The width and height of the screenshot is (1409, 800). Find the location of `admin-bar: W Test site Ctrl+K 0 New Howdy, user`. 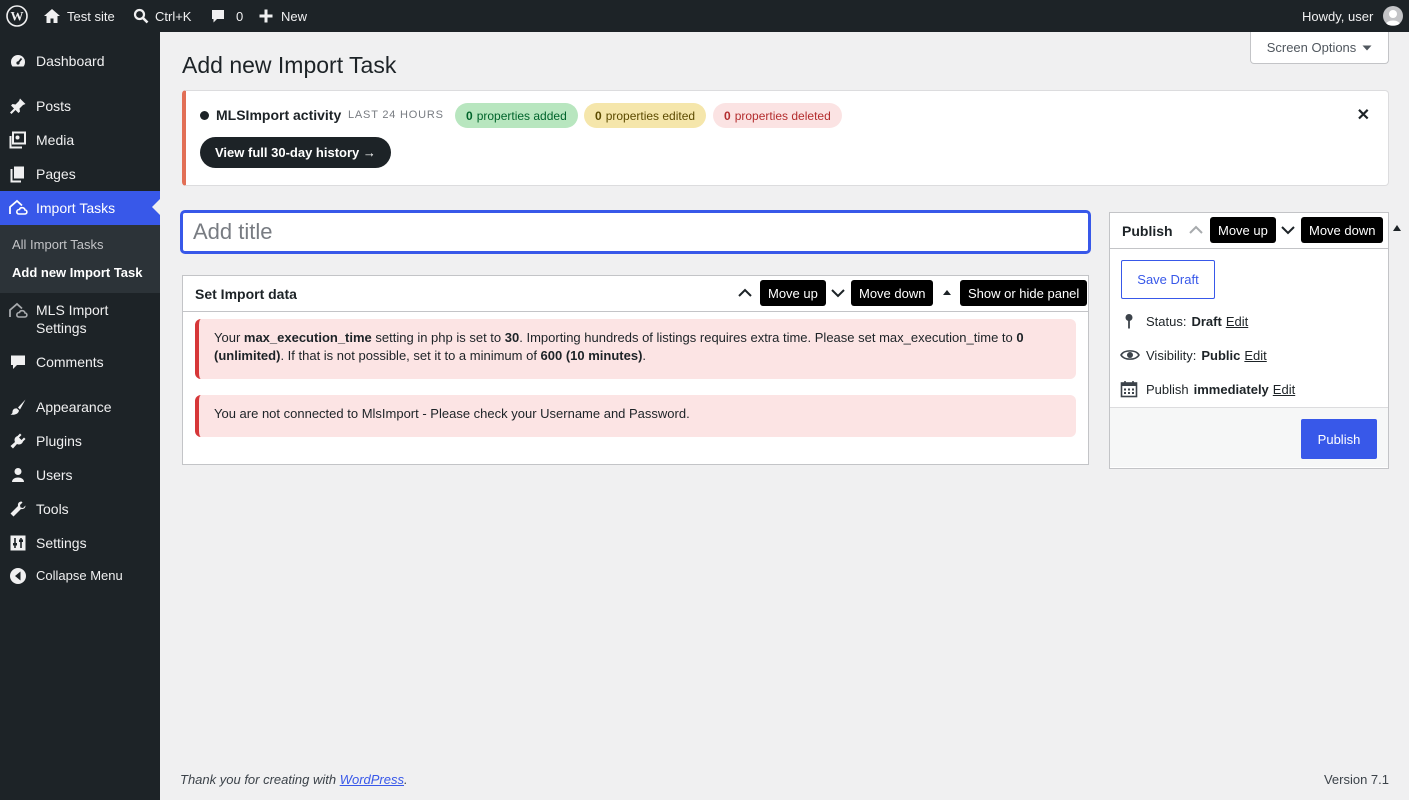

admin-bar: W Test site Ctrl+K 0 New Howdy, user is located at coordinates (704, 16).